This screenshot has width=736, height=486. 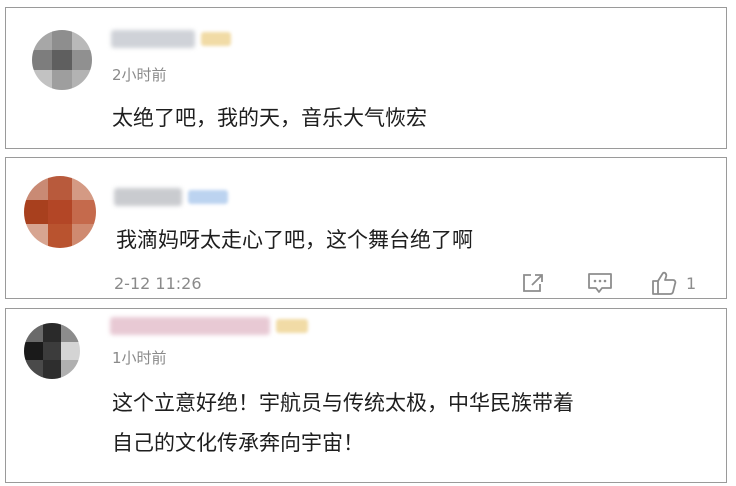 What do you see at coordinates (158, 283) in the screenshot?
I see `comment-timestamp: 2-12 11:26` at bounding box center [158, 283].